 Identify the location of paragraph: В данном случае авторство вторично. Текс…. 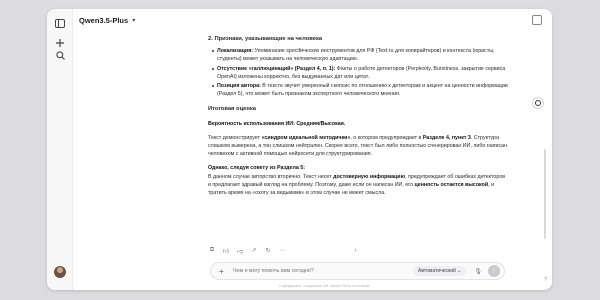
(357, 185).